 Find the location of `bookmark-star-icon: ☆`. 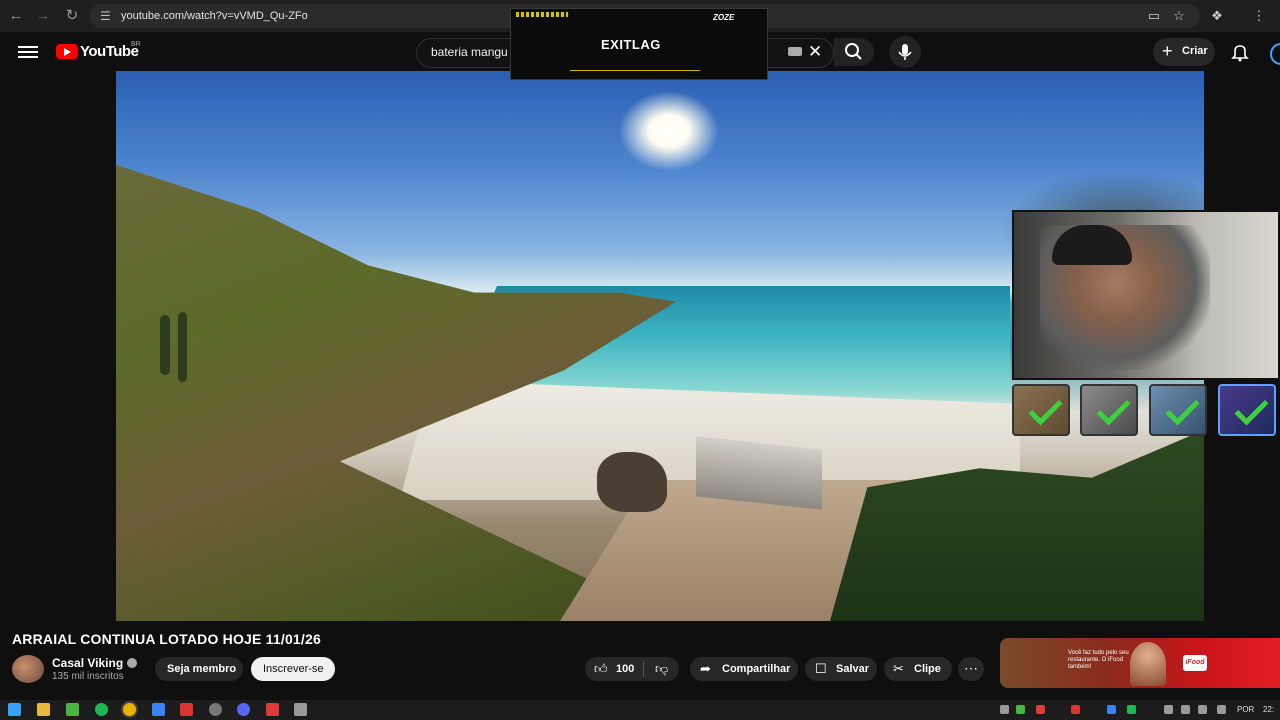

bookmark-star-icon: ☆ is located at coordinates (1179, 16).